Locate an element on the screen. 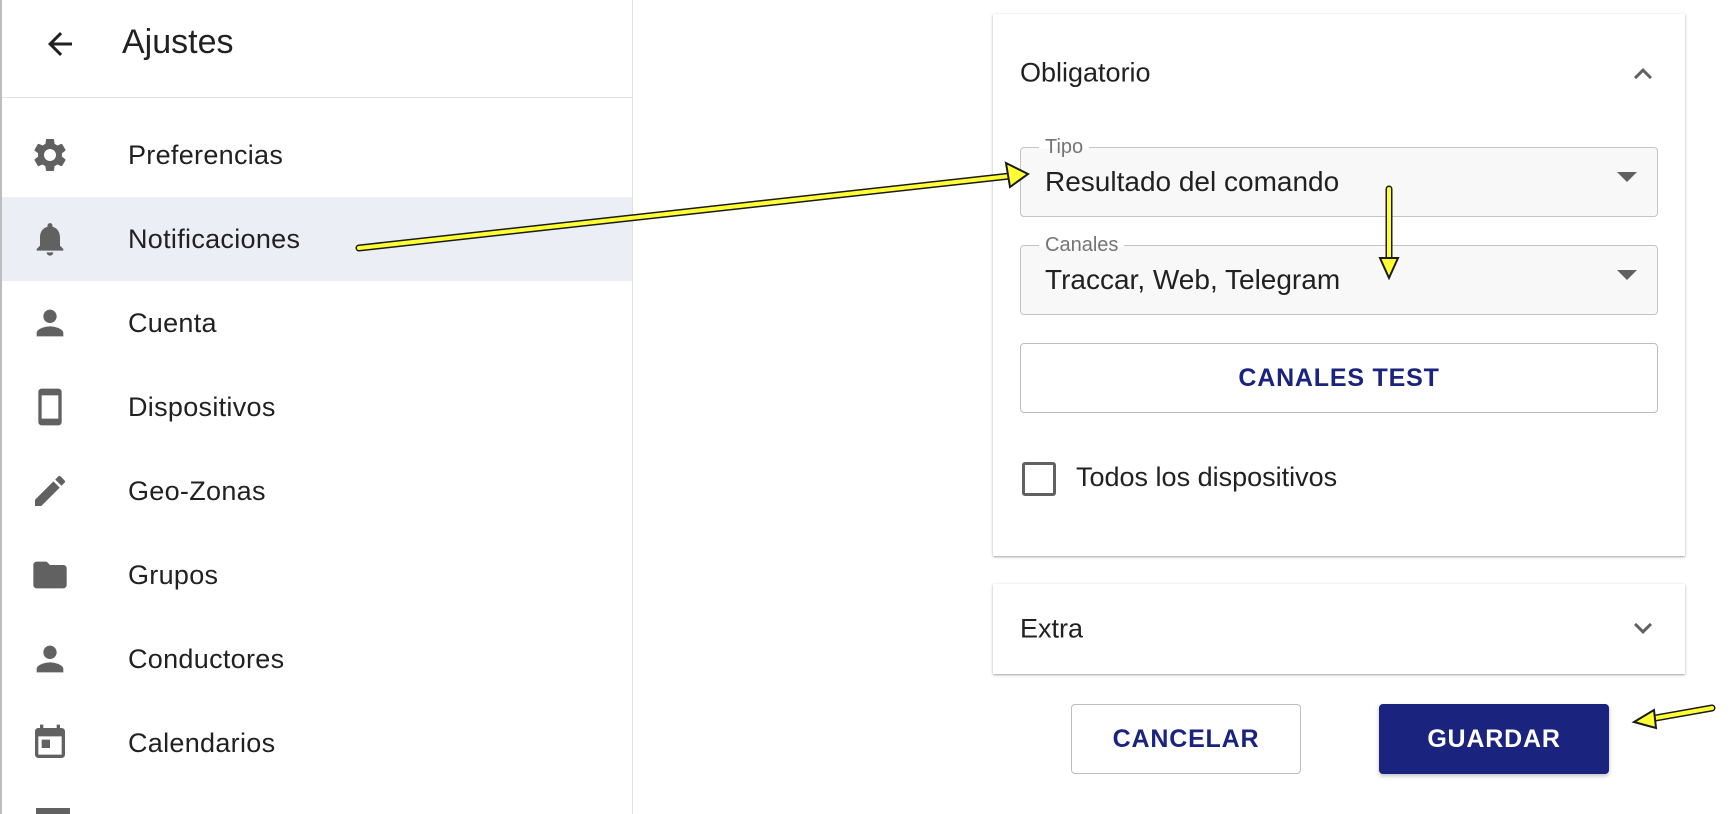  sidebar-item-notificaciones: Notificaciones is located at coordinates (317, 239).